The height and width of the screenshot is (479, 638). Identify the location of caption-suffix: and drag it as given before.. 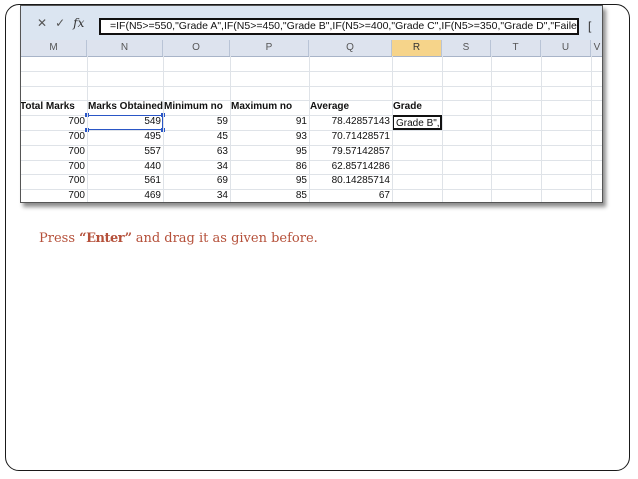
(224, 238).